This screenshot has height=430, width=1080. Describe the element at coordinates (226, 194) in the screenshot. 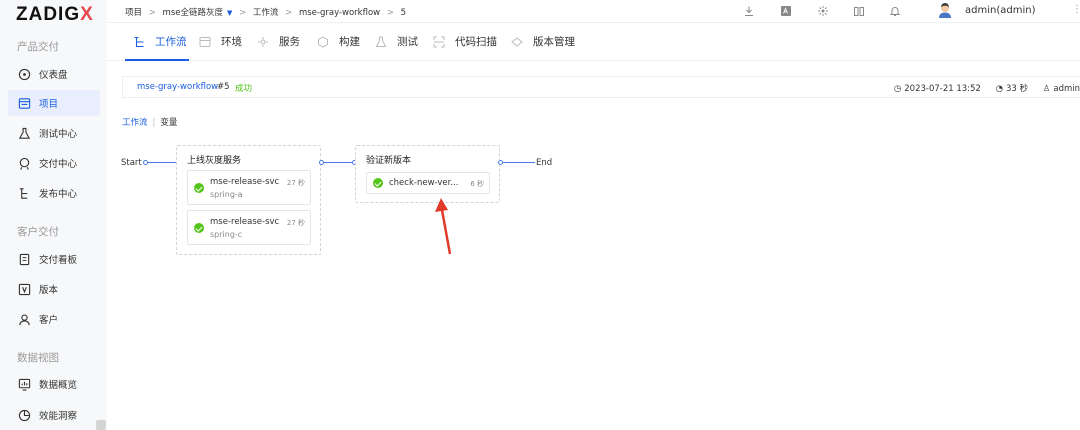

I see `job-service: spring-a` at that location.